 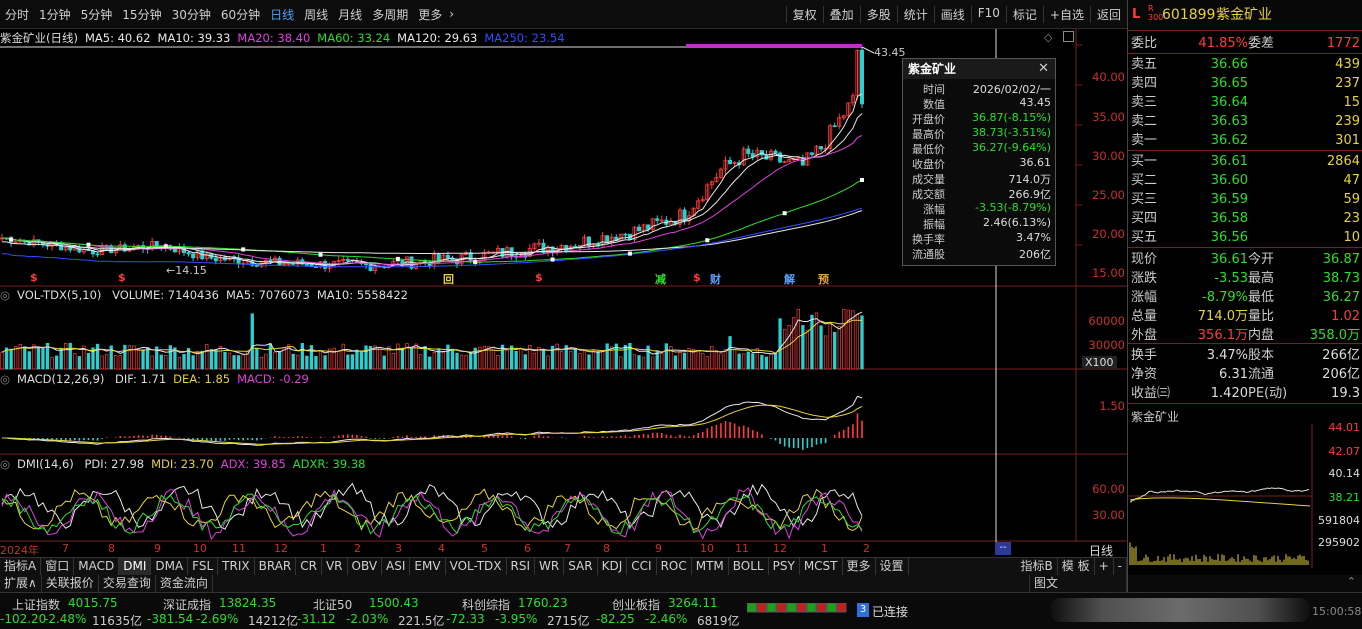 I want to click on indicator-tab: KDJ, so click(x=613, y=566).